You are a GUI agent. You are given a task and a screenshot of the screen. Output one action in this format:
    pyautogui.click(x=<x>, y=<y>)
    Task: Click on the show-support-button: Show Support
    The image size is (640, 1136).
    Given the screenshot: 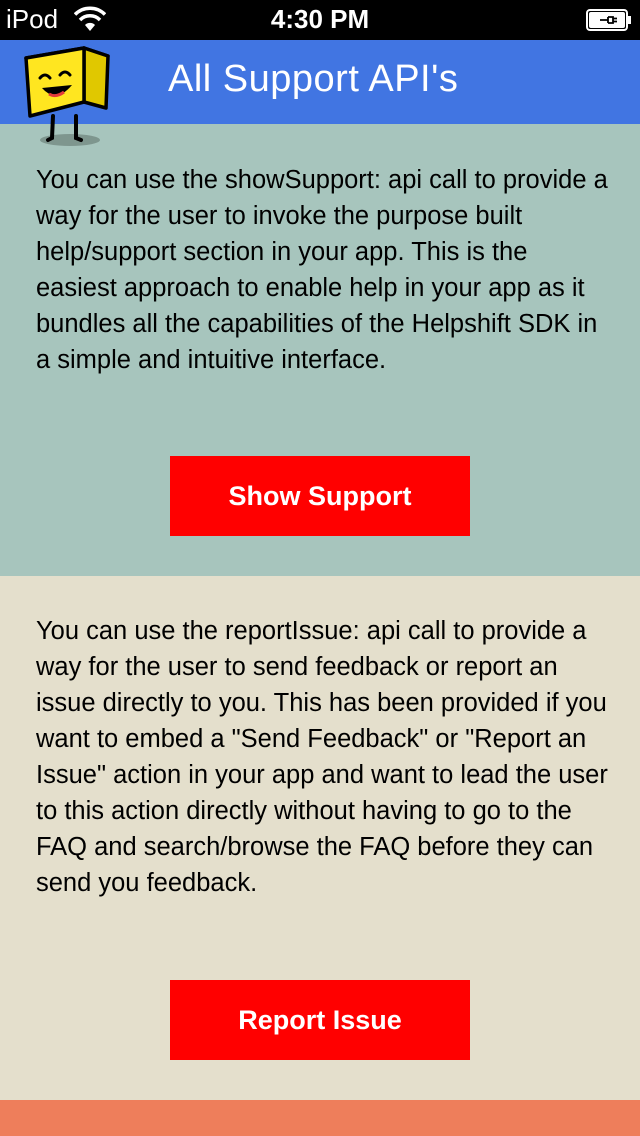 What is the action you would take?
    pyautogui.click(x=320, y=496)
    